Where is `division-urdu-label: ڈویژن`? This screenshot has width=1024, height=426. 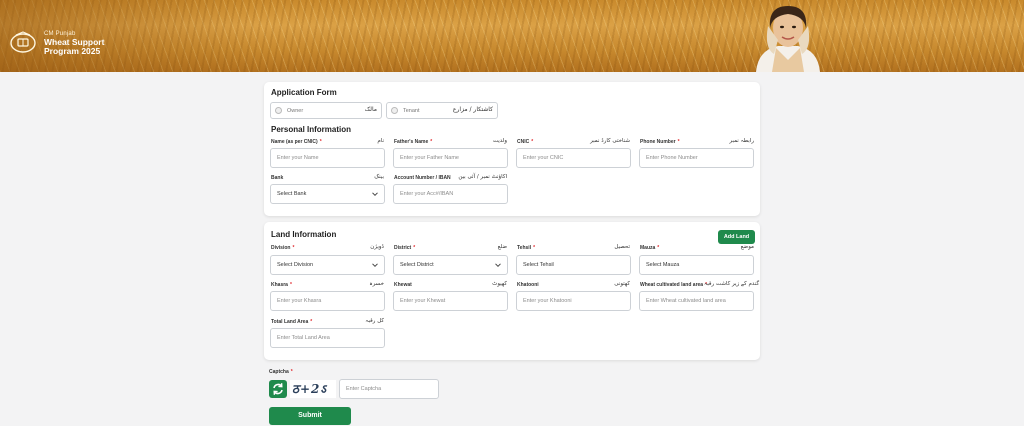
division-urdu-label: ڈویژن is located at coordinates (377, 247).